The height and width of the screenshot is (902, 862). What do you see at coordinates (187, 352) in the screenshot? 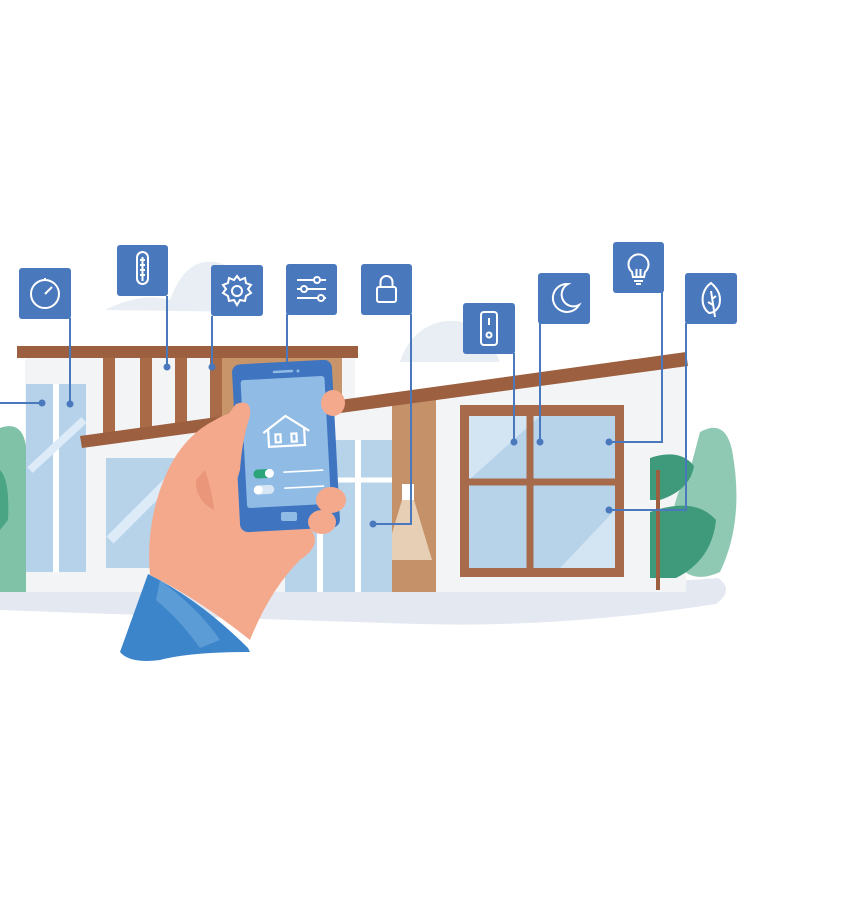
I see `flat-roof` at bounding box center [187, 352].